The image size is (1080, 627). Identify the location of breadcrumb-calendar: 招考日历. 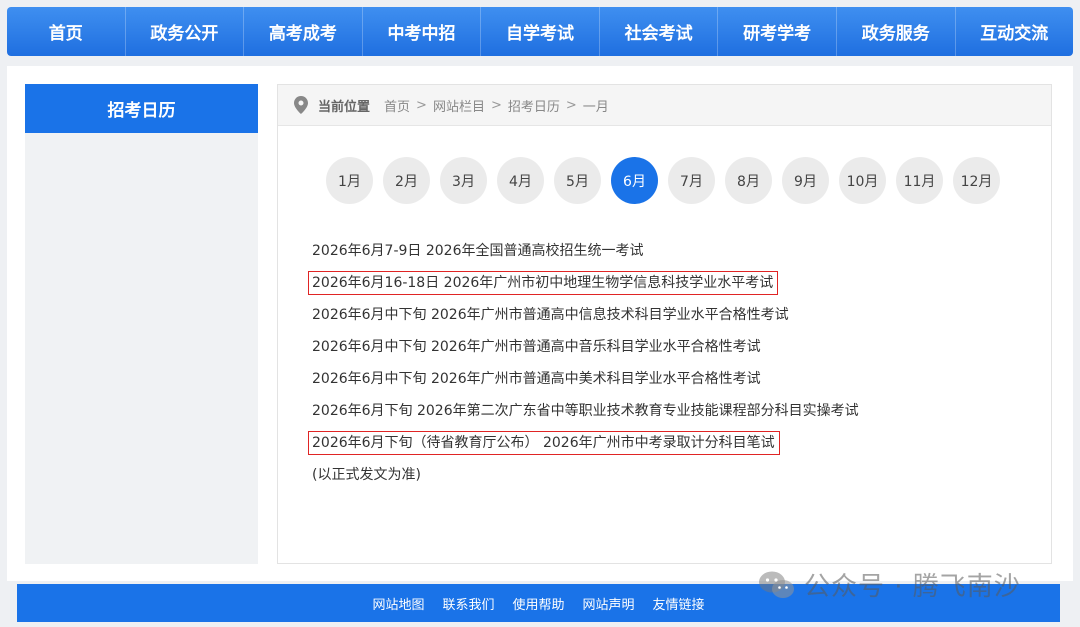
(534, 105).